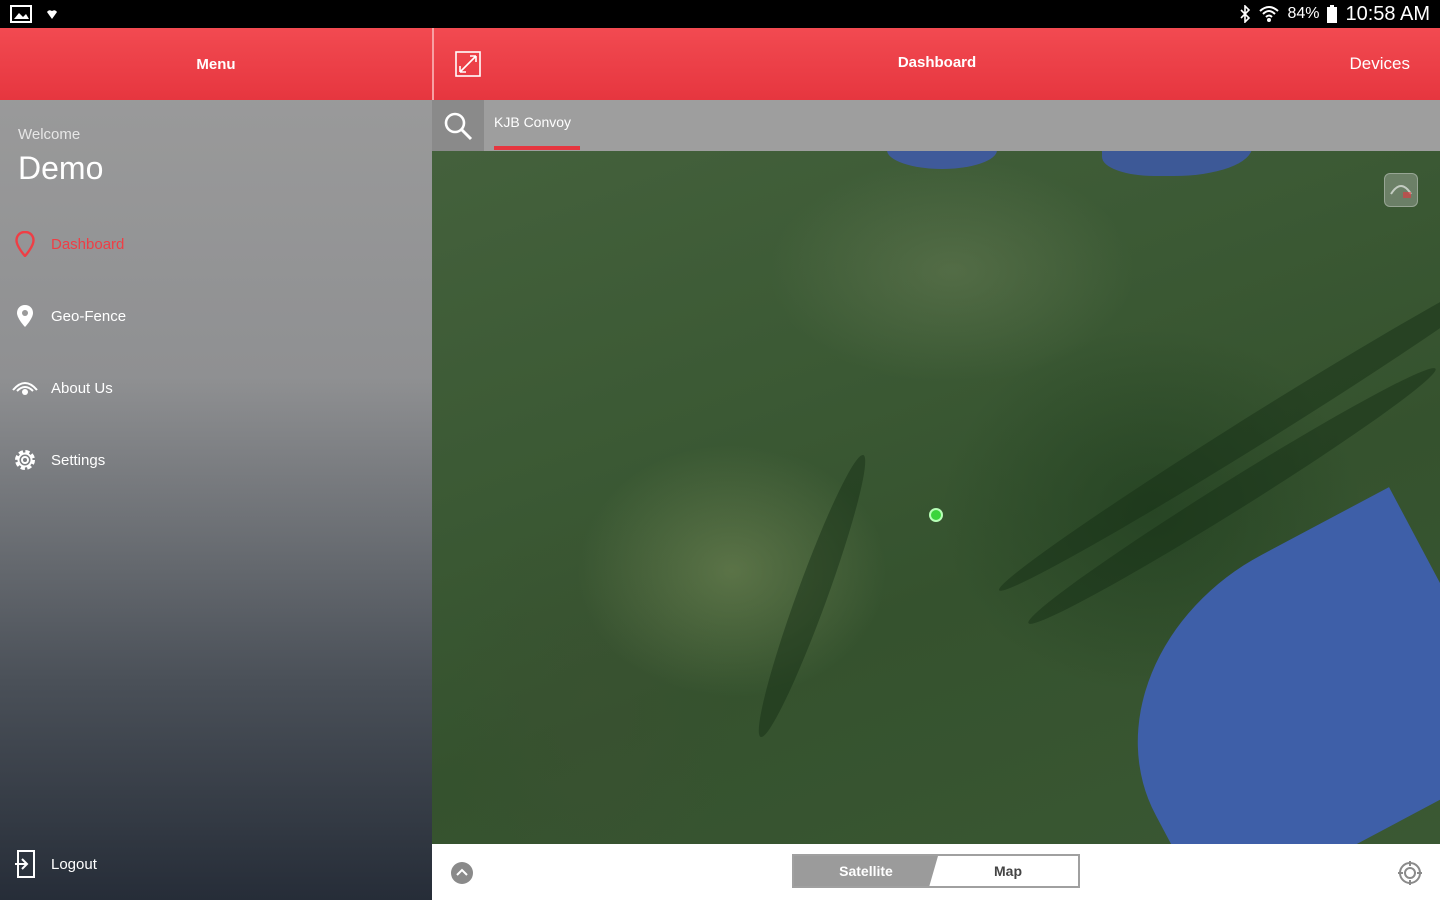  Describe the element at coordinates (216, 316) in the screenshot. I see `nav-item-geo-fence: Geo-Fence` at that location.